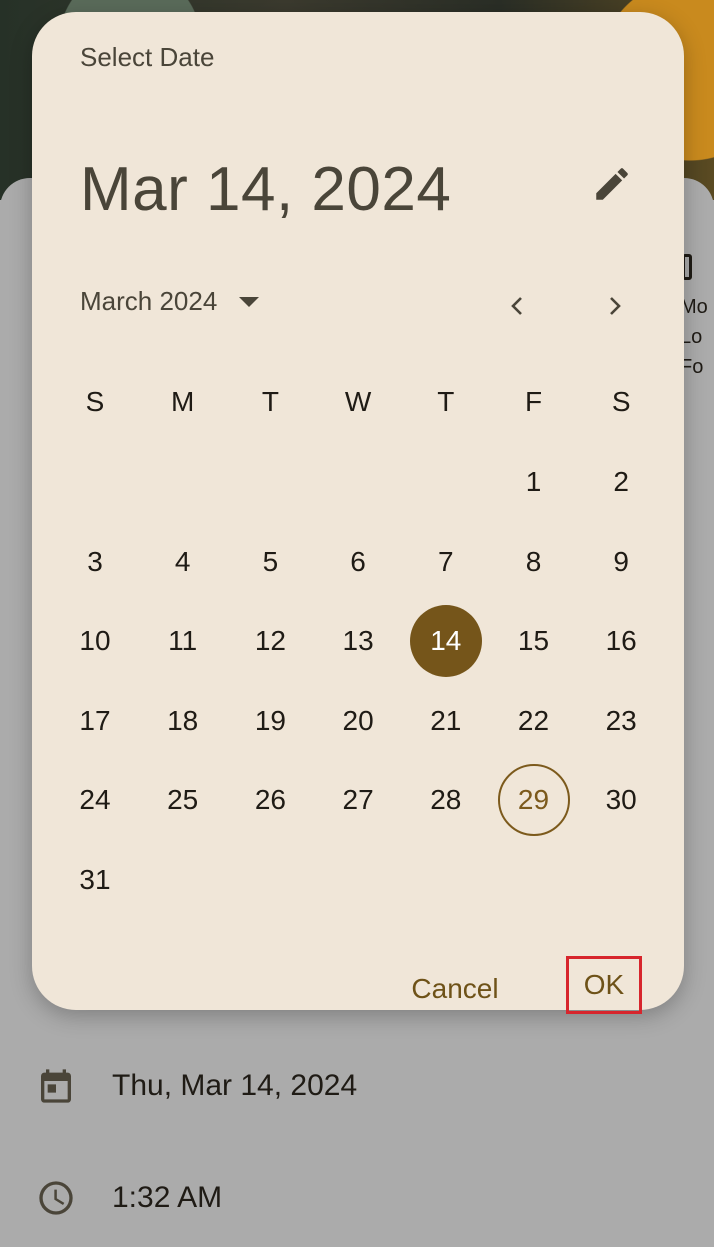 The height and width of the screenshot is (1247, 714). Describe the element at coordinates (534, 721) in the screenshot. I see `day-22: 22` at that location.